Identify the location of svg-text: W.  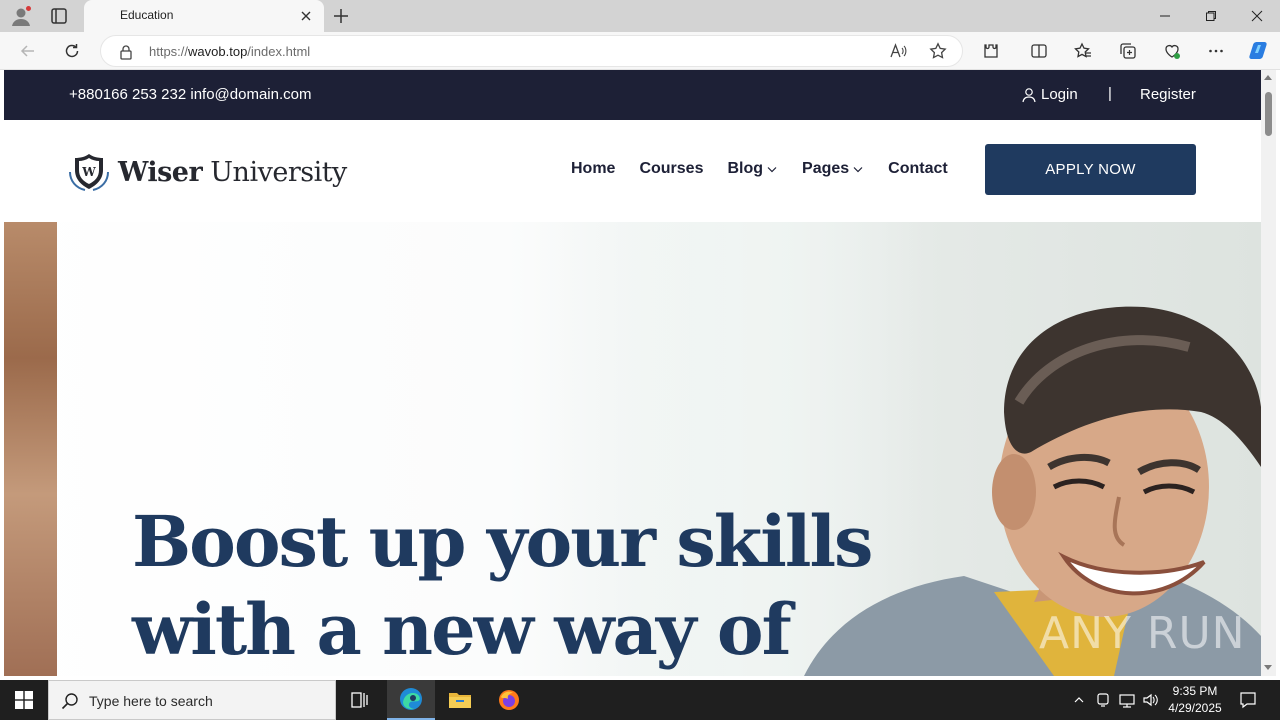
(88, 172).